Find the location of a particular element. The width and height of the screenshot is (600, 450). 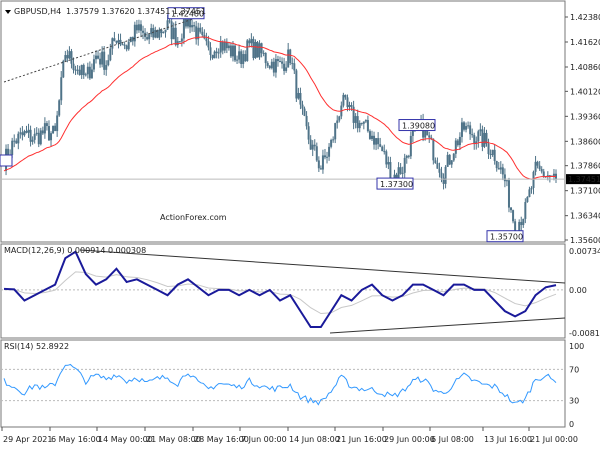

macd-trend-line-lower is located at coordinates (447, 325).